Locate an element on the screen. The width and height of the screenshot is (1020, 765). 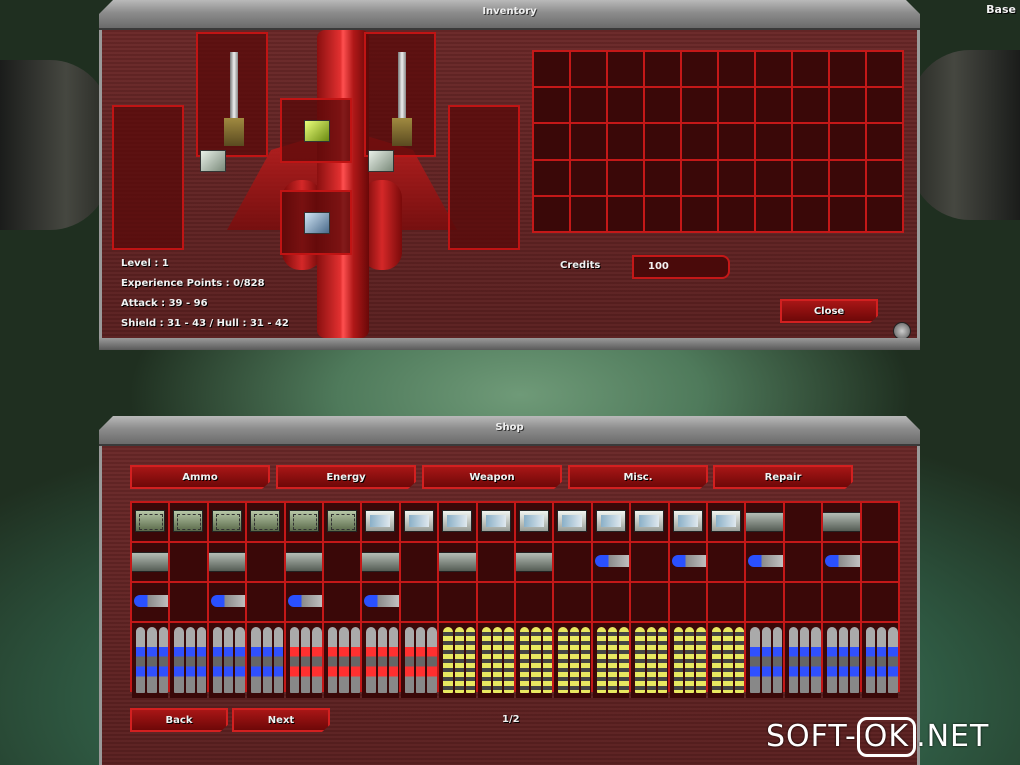
tab-misc: Misc. is located at coordinates (638, 477).